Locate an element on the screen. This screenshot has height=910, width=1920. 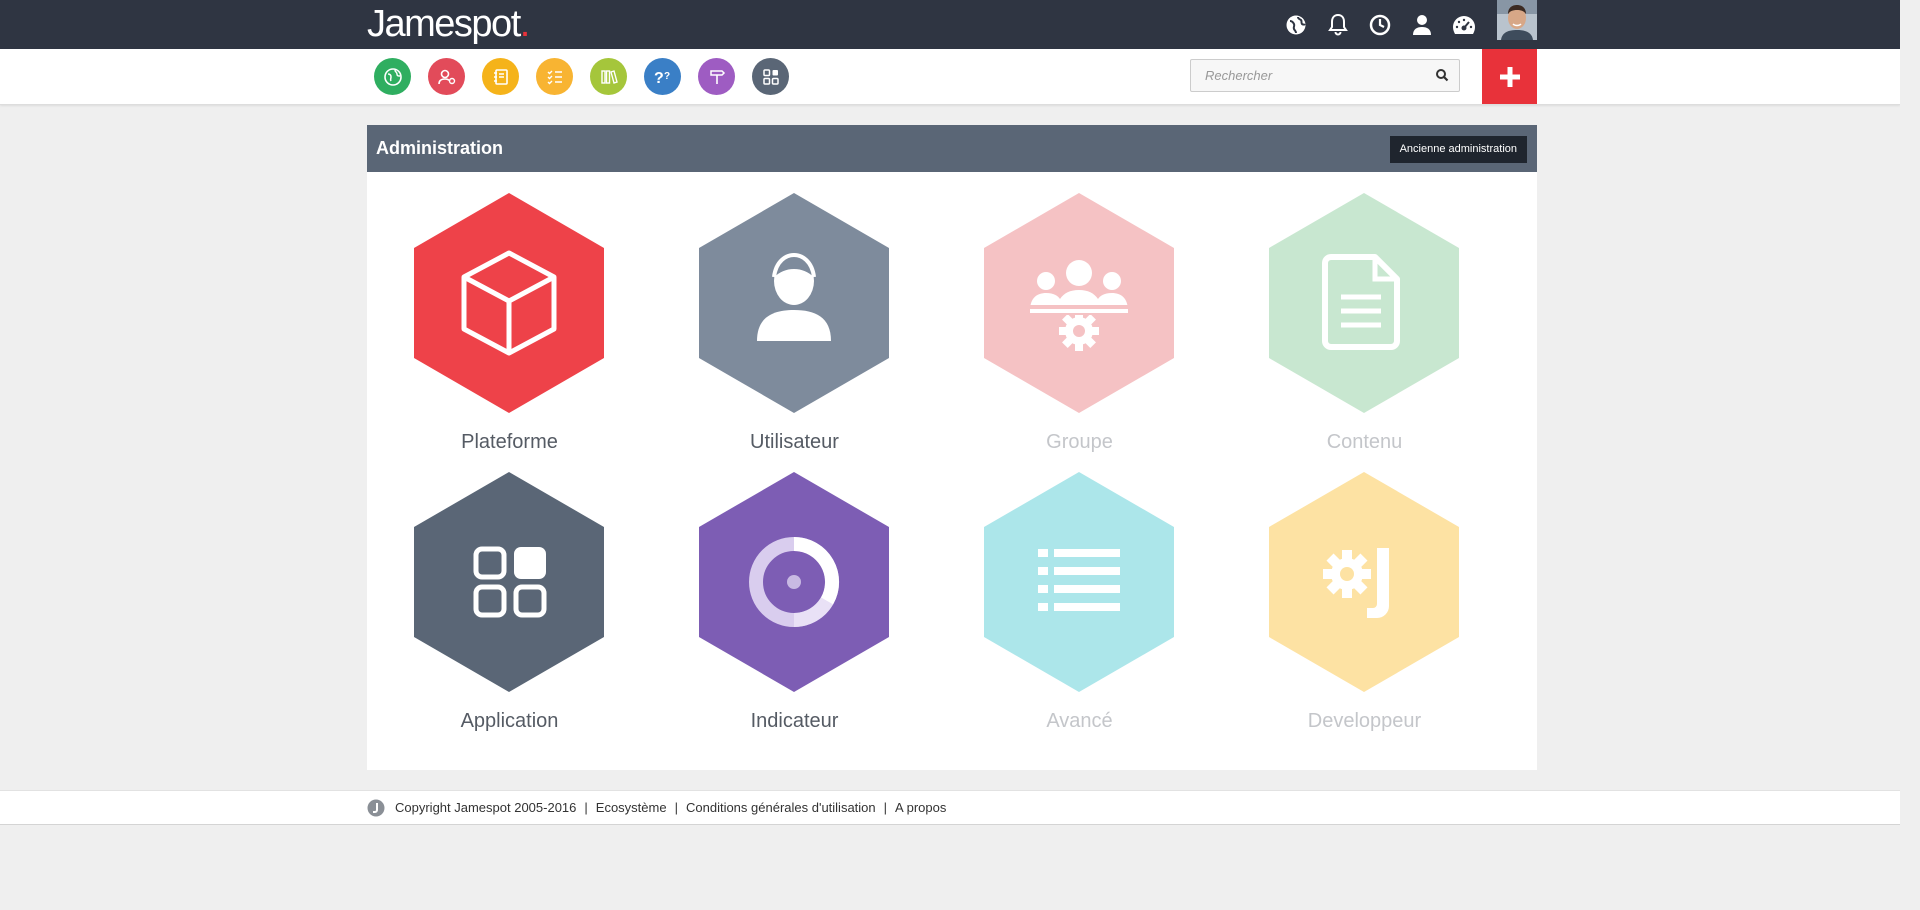
search-box is located at coordinates (1325, 75).